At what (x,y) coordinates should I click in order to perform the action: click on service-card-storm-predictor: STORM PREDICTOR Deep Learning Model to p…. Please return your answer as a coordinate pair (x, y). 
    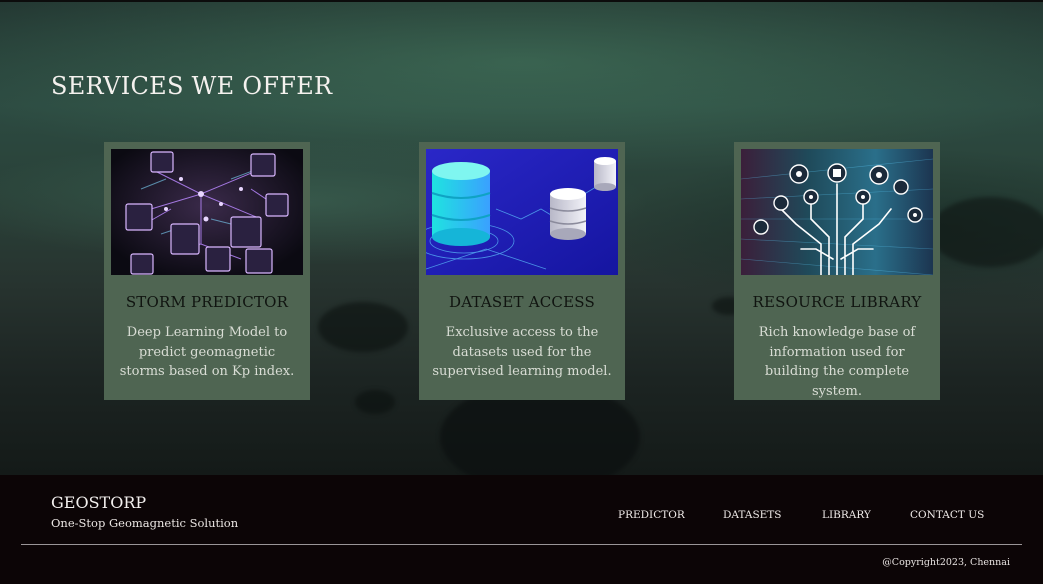
    Looking at the image, I should click on (207, 271).